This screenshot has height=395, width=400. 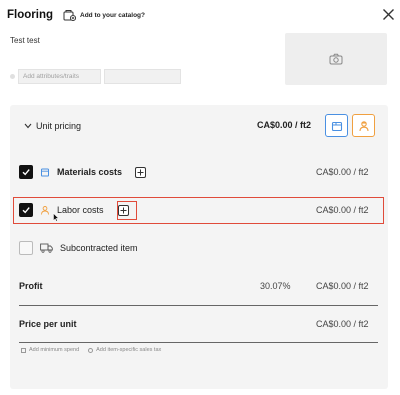 I want to click on unit-pricing-label: Unit pricing, so click(x=58, y=126).